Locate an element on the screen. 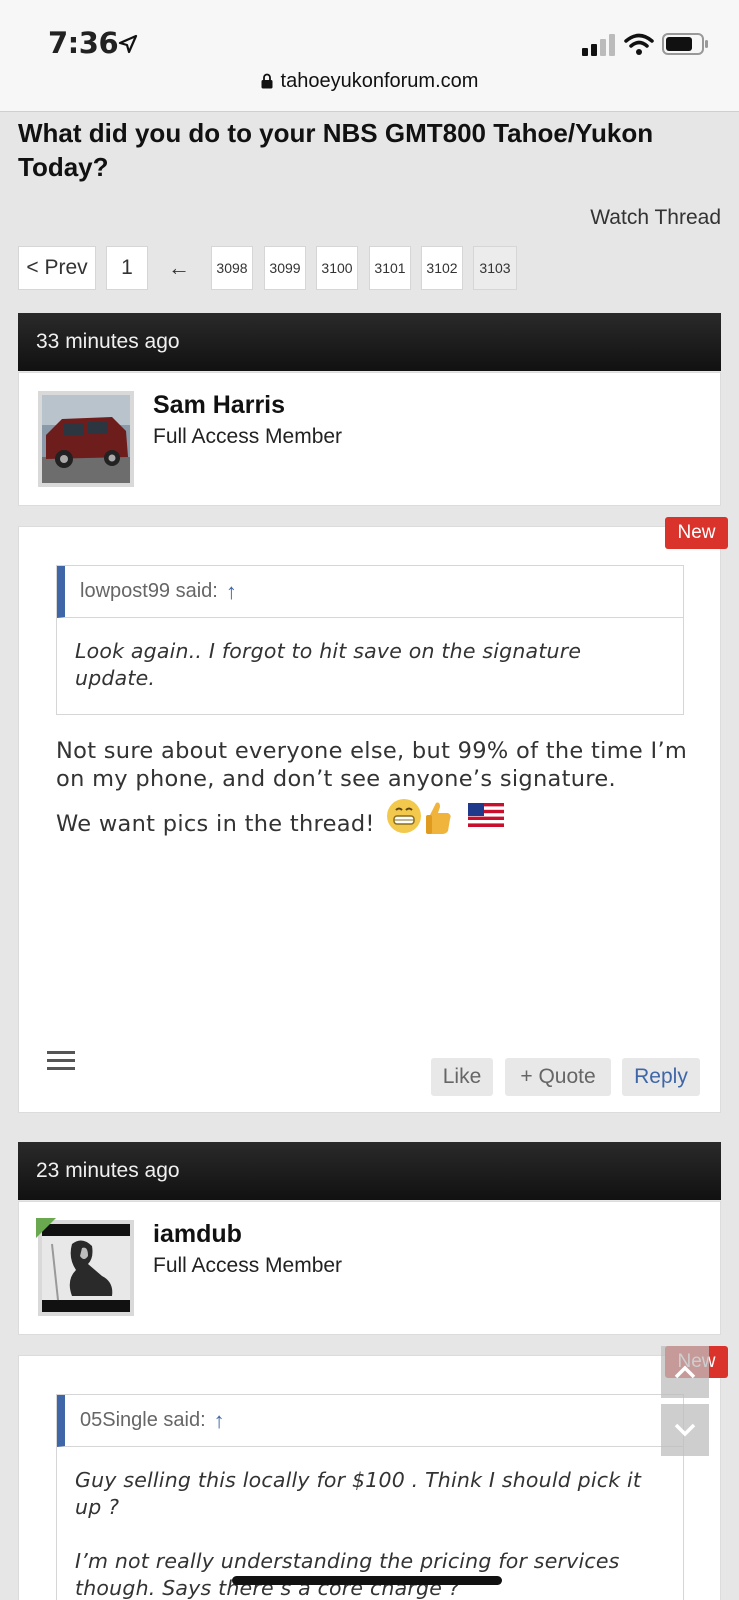  home-indicator is located at coordinates (367, 1580).